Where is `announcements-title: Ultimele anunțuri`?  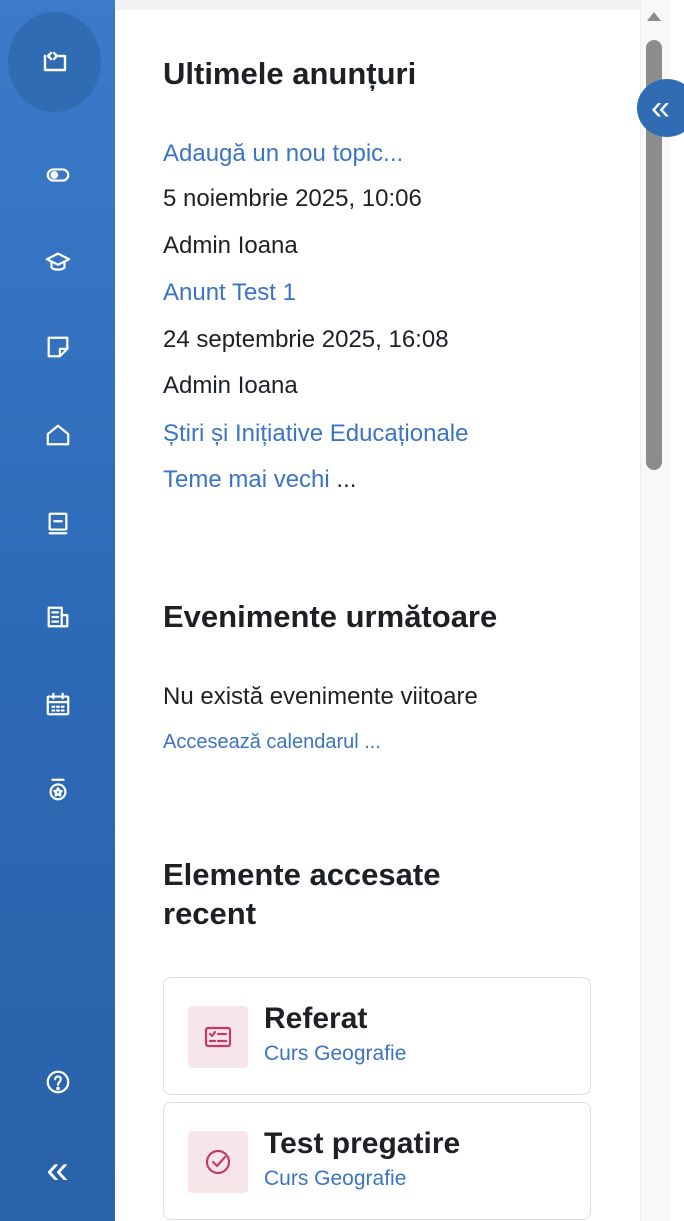
announcements-title: Ultimele anunțuri is located at coordinates (290, 73).